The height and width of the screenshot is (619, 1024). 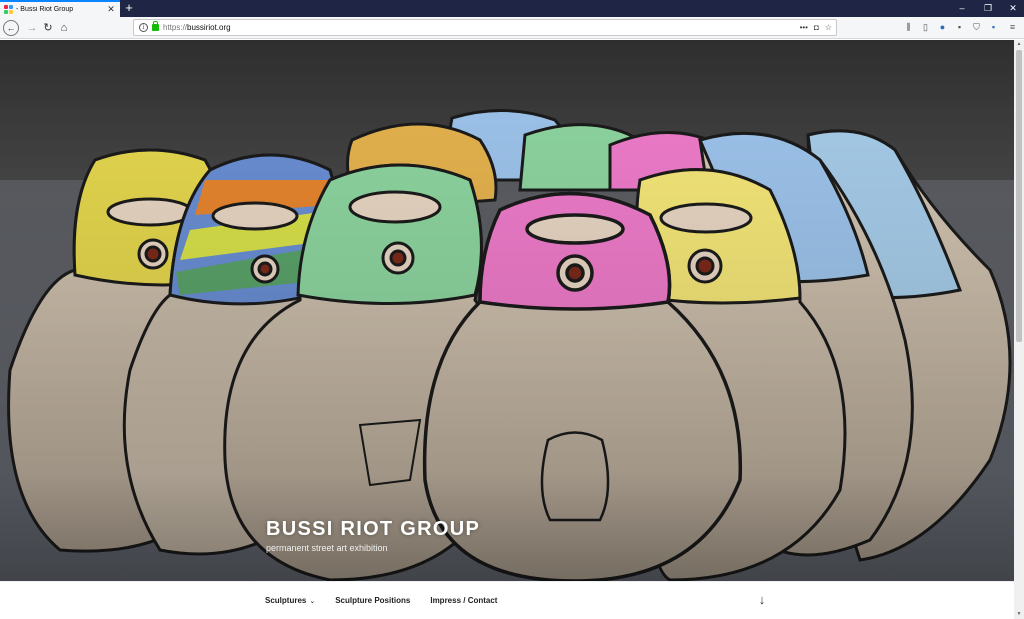 What do you see at coordinates (286, 600) in the screenshot?
I see `menu-item-label: Sculptures` at bounding box center [286, 600].